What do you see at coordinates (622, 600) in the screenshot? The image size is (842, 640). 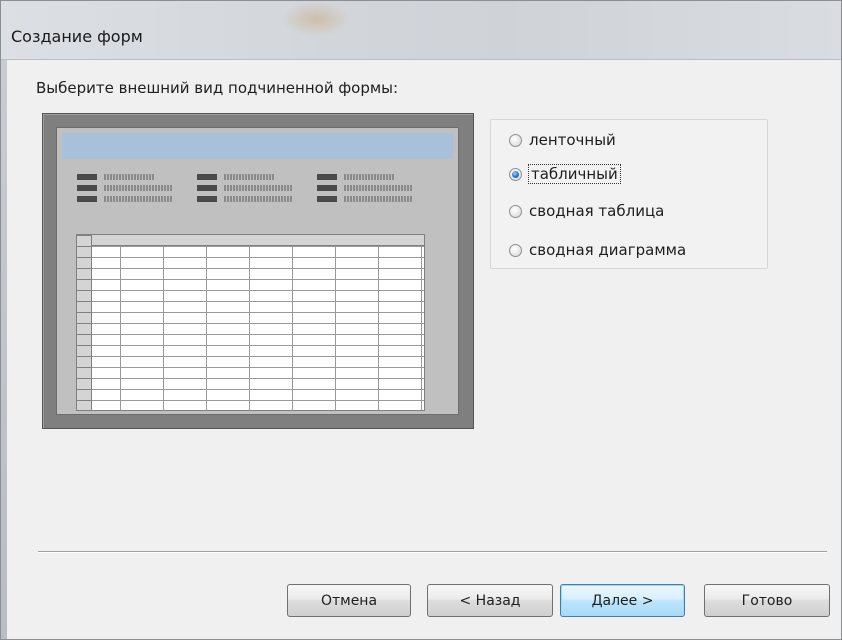 I see `next-button: Далее >` at bounding box center [622, 600].